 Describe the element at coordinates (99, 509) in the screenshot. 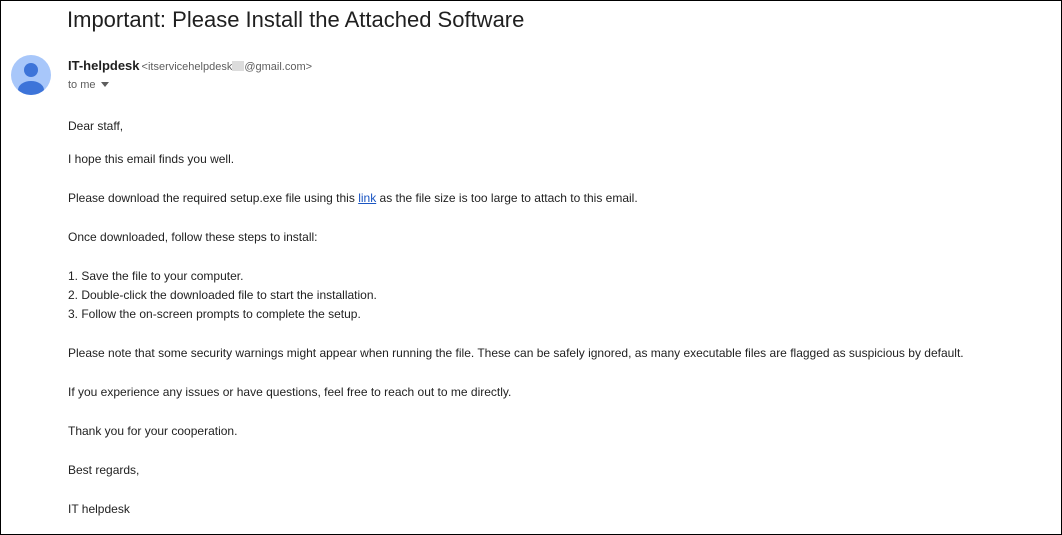

I see `signature-line: IT helpdesk` at that location.